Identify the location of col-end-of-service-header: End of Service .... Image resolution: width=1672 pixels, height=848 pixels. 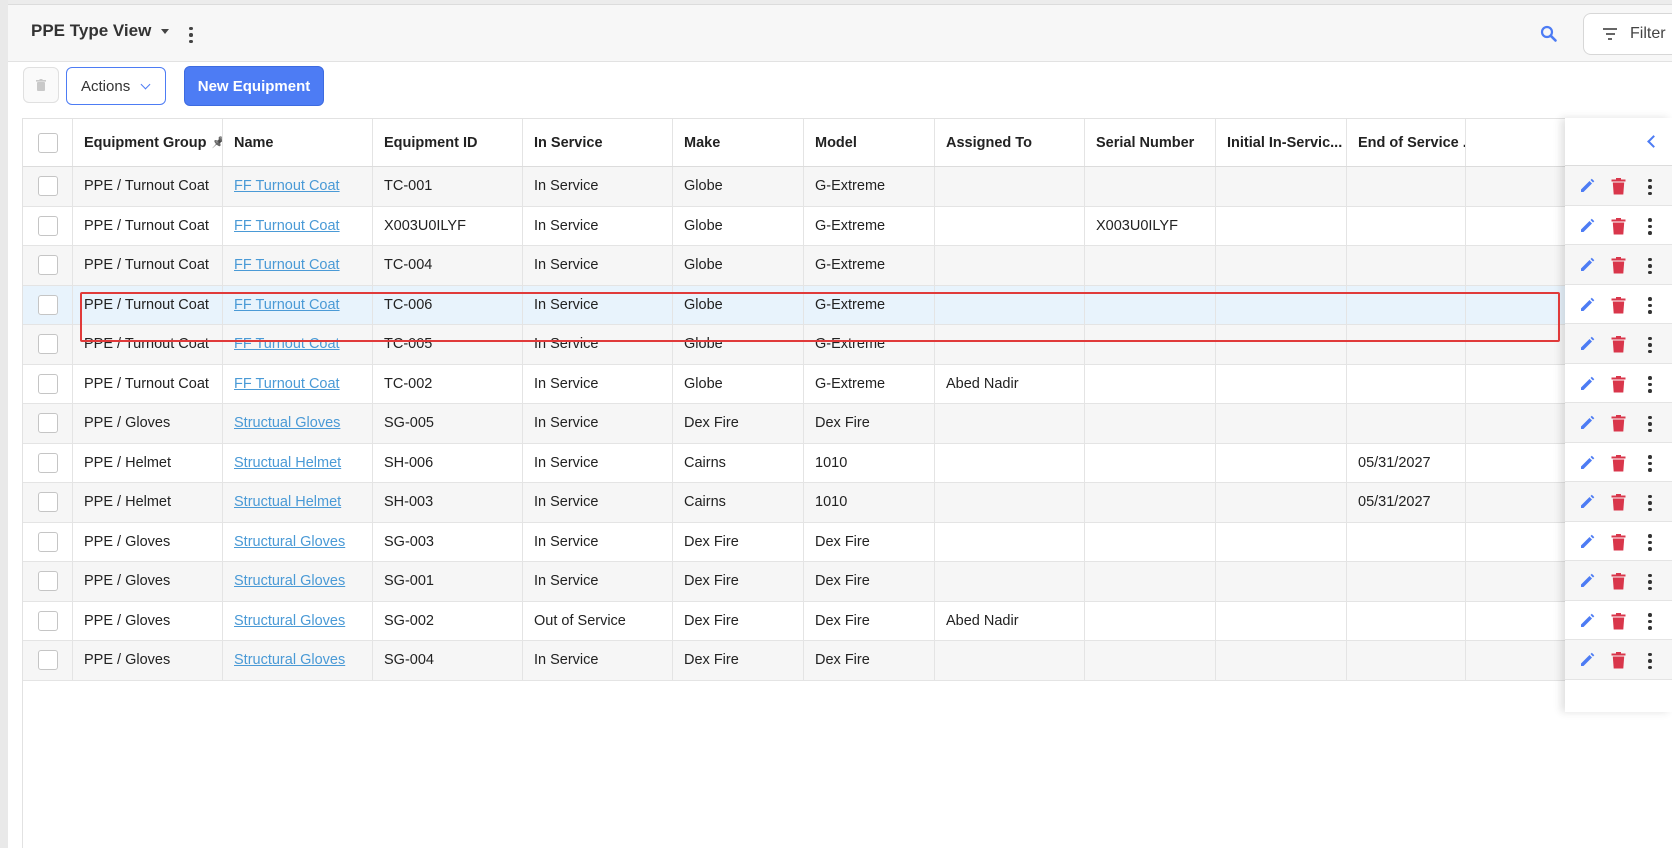
(1406, 142).